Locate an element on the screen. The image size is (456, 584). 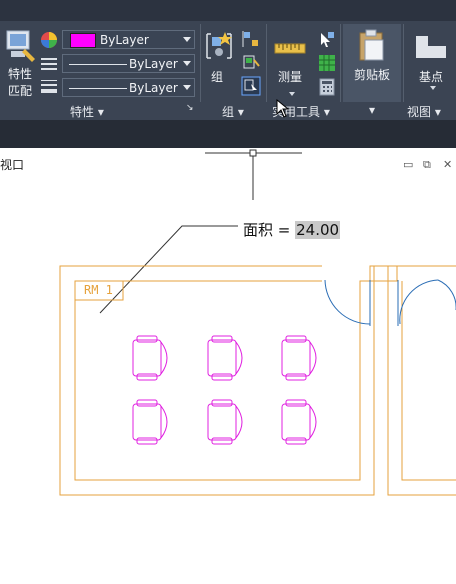
linetype-preview is located at coordinates (98, 64).